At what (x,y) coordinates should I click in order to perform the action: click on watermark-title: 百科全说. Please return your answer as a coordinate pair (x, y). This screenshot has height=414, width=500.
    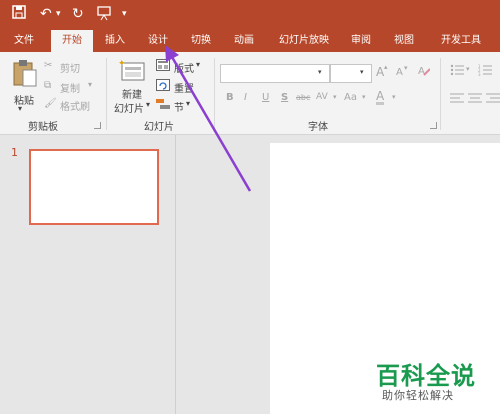
    Looking at the image, I should click on (426, 376).